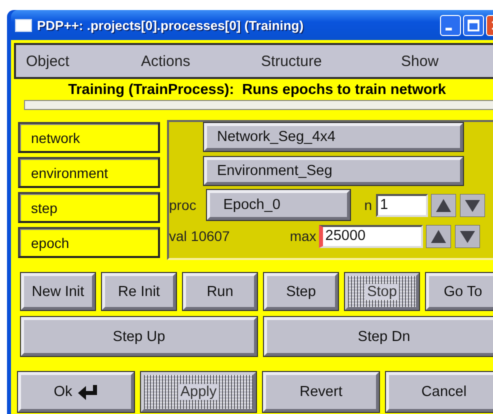  Describe the element at coordinates (89, 242) in the screenshot. I see `member-label: epoch` at that location.